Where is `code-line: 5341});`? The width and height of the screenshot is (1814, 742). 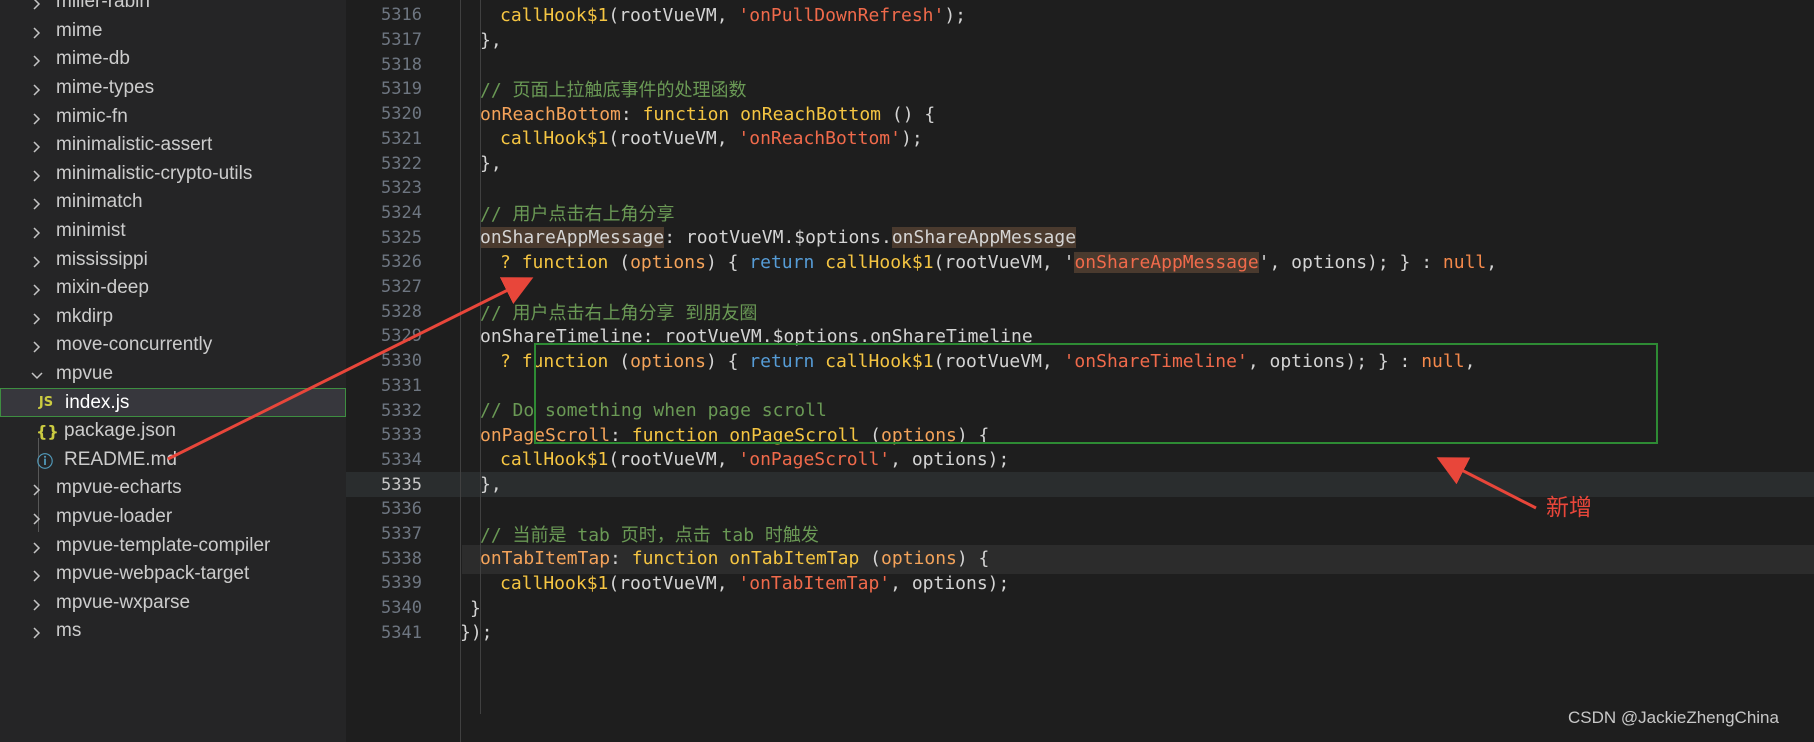
code-line: 5341}); is located at coordinates (1080, 633).